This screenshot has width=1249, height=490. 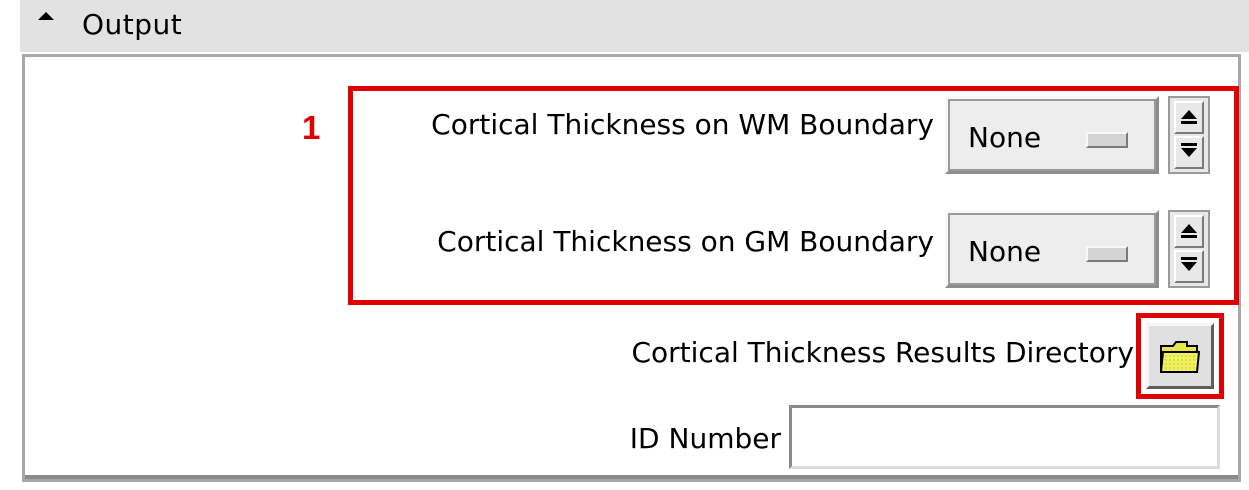 What do you see at coordinates (705, 438) in the screenshot?
I see `id-number-label: ID Number` at bounding box center [705, 438].